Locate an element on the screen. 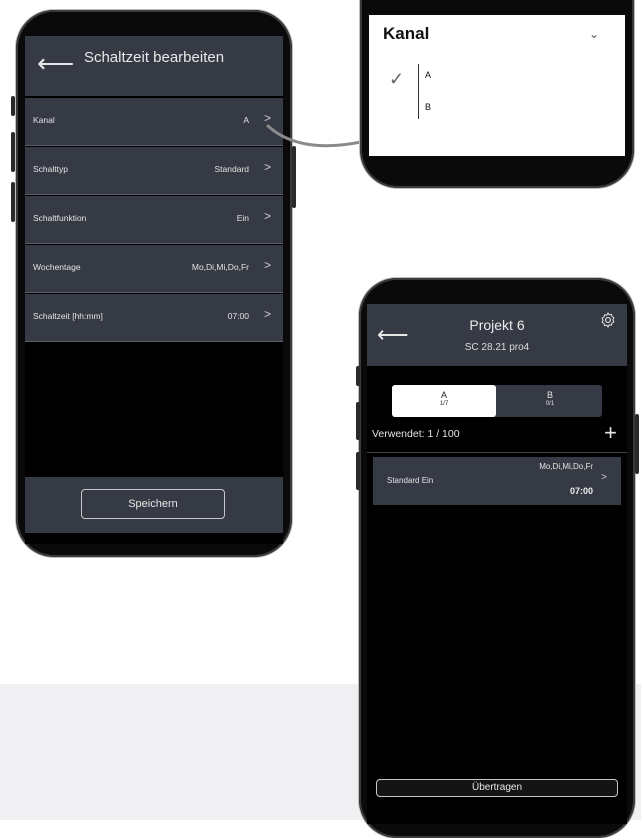 The width and height of the screenshot is (641, 838). row-label: Wochentage is located at coordinates (57, 267).